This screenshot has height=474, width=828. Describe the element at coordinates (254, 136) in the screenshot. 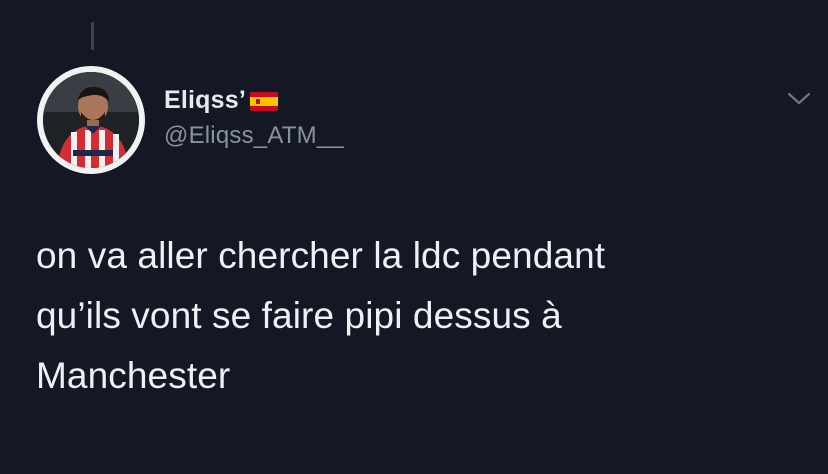

I see `user-handle: @Eliqss_ATM__` at that location.